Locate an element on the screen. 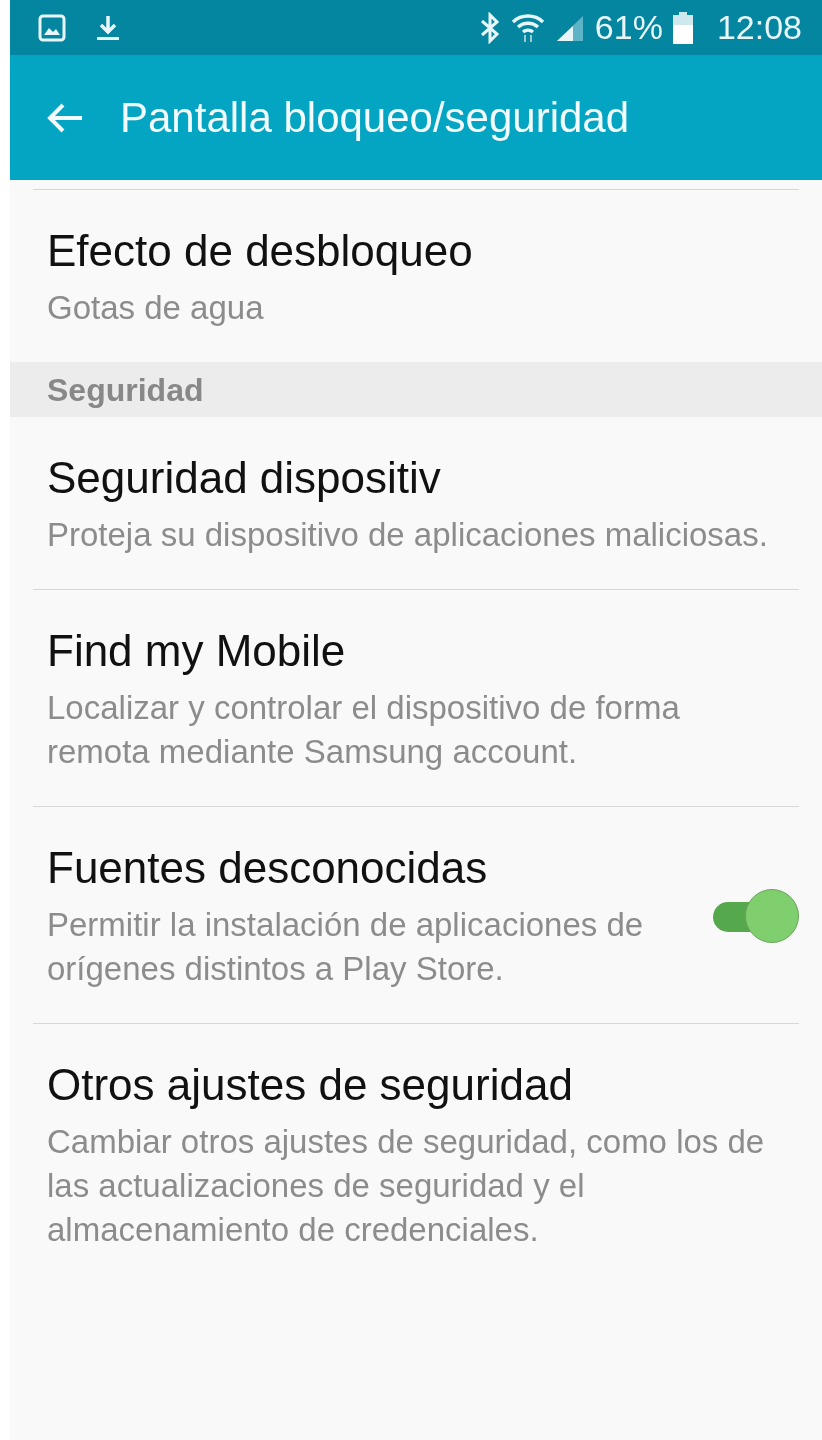  toggle-switch is located at coordinates (756, 917).